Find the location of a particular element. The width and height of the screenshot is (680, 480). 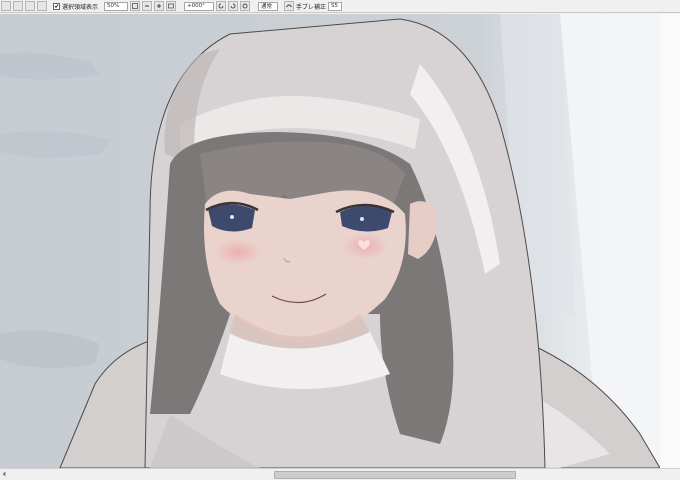

stabilizer-icon is located at coordinates (289, 6).